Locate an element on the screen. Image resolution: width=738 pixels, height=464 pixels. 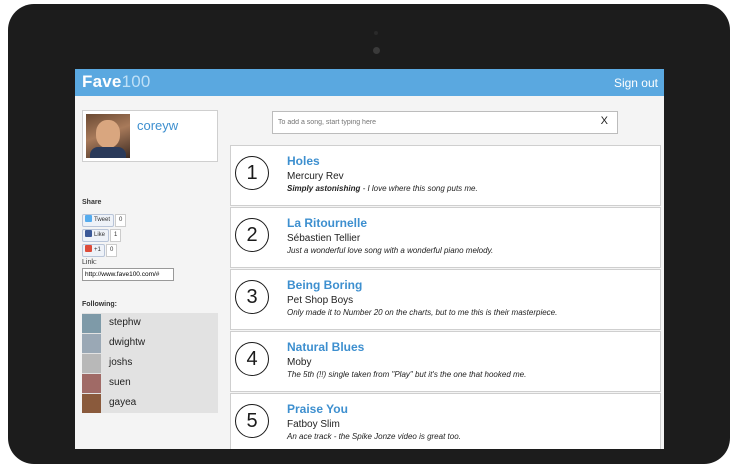
rank-badge: 2 is located at coordinates (252, 235).